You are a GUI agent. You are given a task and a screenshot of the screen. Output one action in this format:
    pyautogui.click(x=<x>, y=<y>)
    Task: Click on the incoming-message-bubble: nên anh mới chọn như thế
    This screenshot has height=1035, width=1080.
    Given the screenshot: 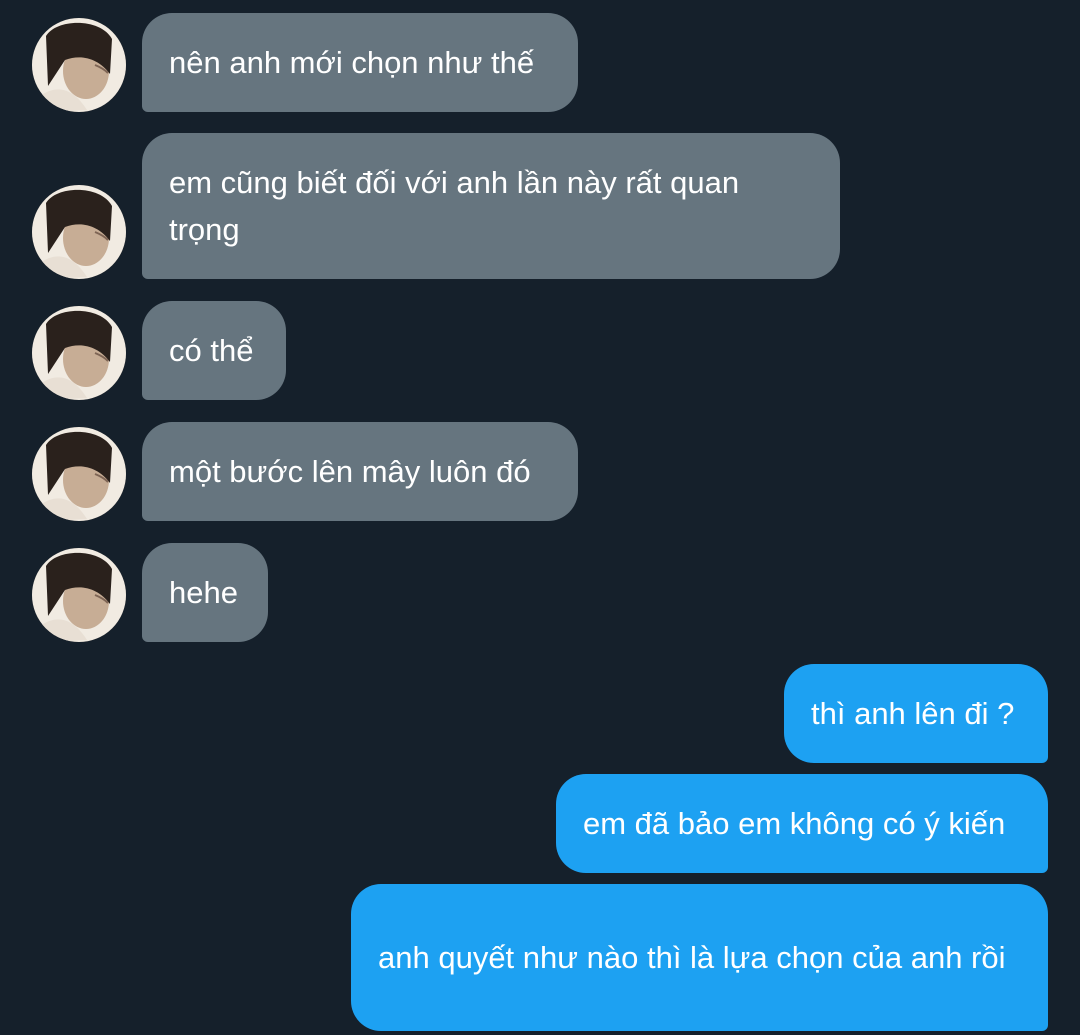 What is the action you would take?
    pyautogui.click(x=360, y=62)
    